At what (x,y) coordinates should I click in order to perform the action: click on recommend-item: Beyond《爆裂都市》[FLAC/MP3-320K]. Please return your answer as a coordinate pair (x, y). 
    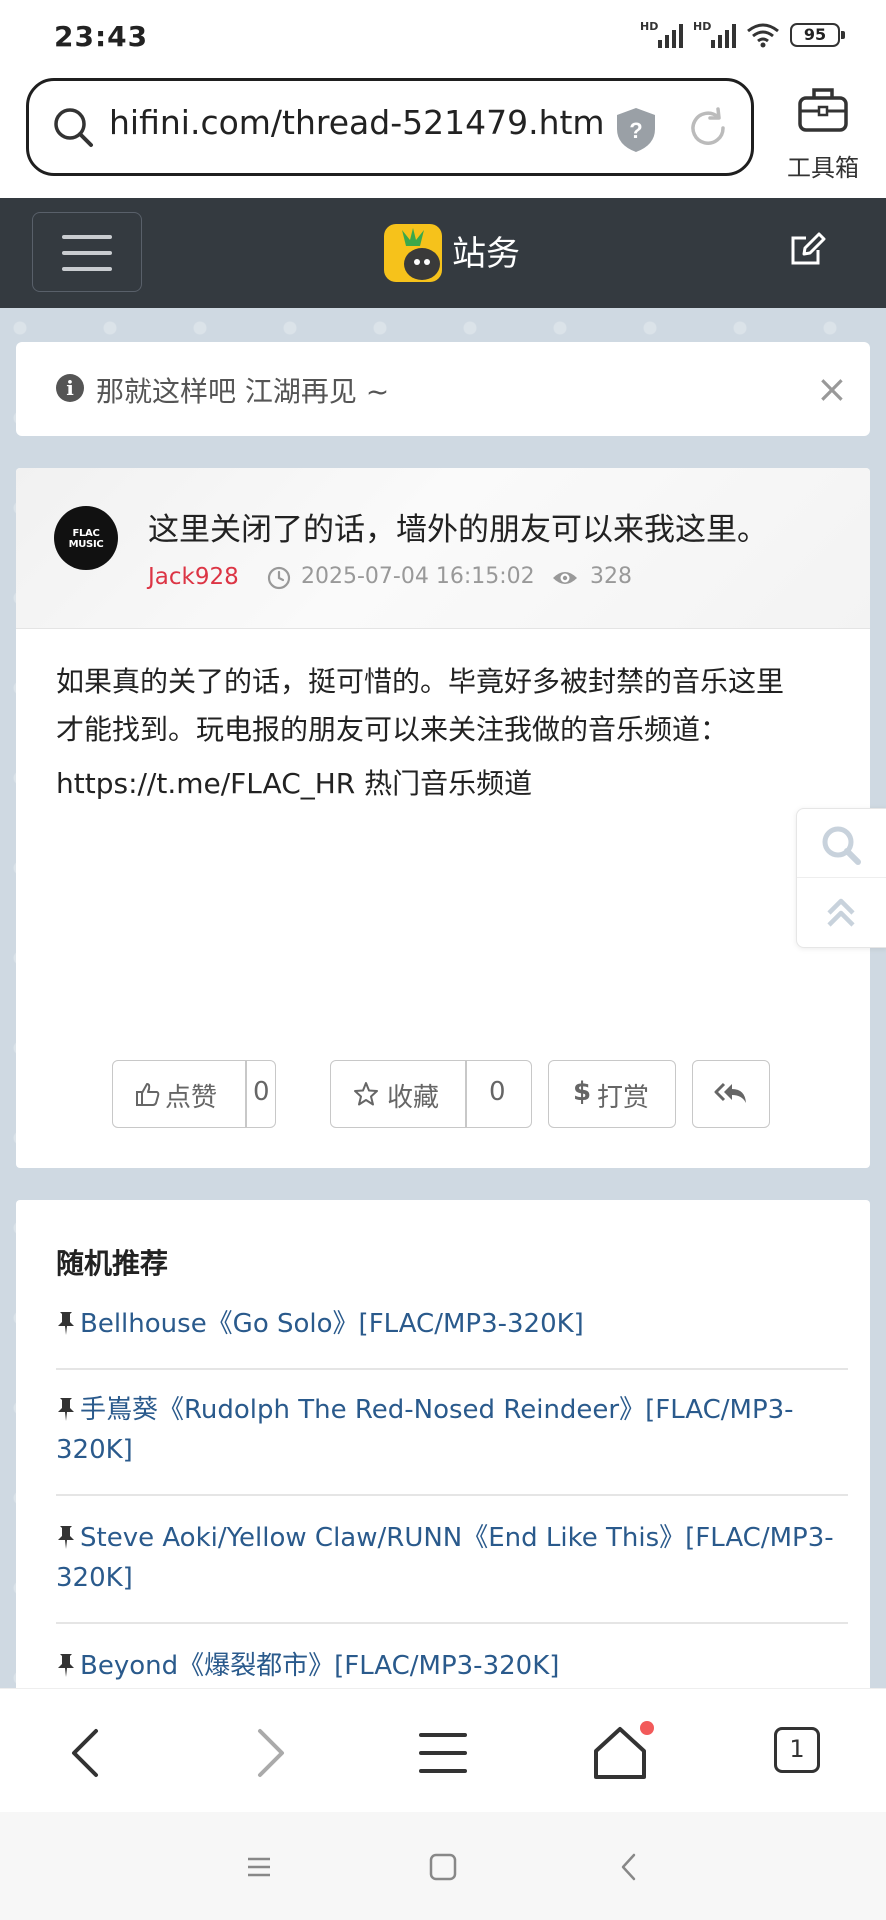
    Looking at the image, I should click on (452, 1666).